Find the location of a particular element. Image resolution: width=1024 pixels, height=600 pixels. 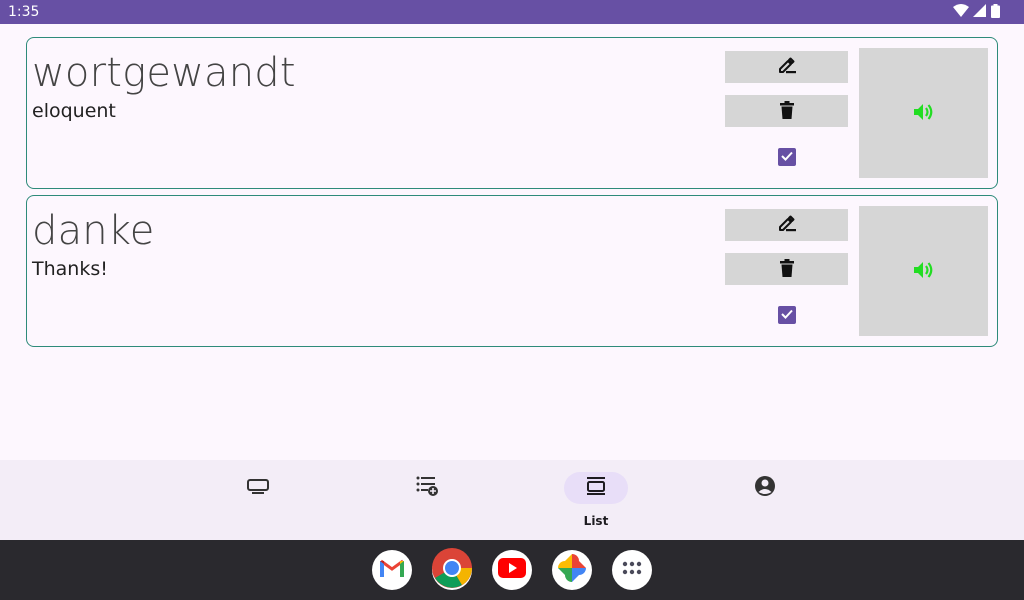

status-time: 1:35 is located at coordinates (24, 12).